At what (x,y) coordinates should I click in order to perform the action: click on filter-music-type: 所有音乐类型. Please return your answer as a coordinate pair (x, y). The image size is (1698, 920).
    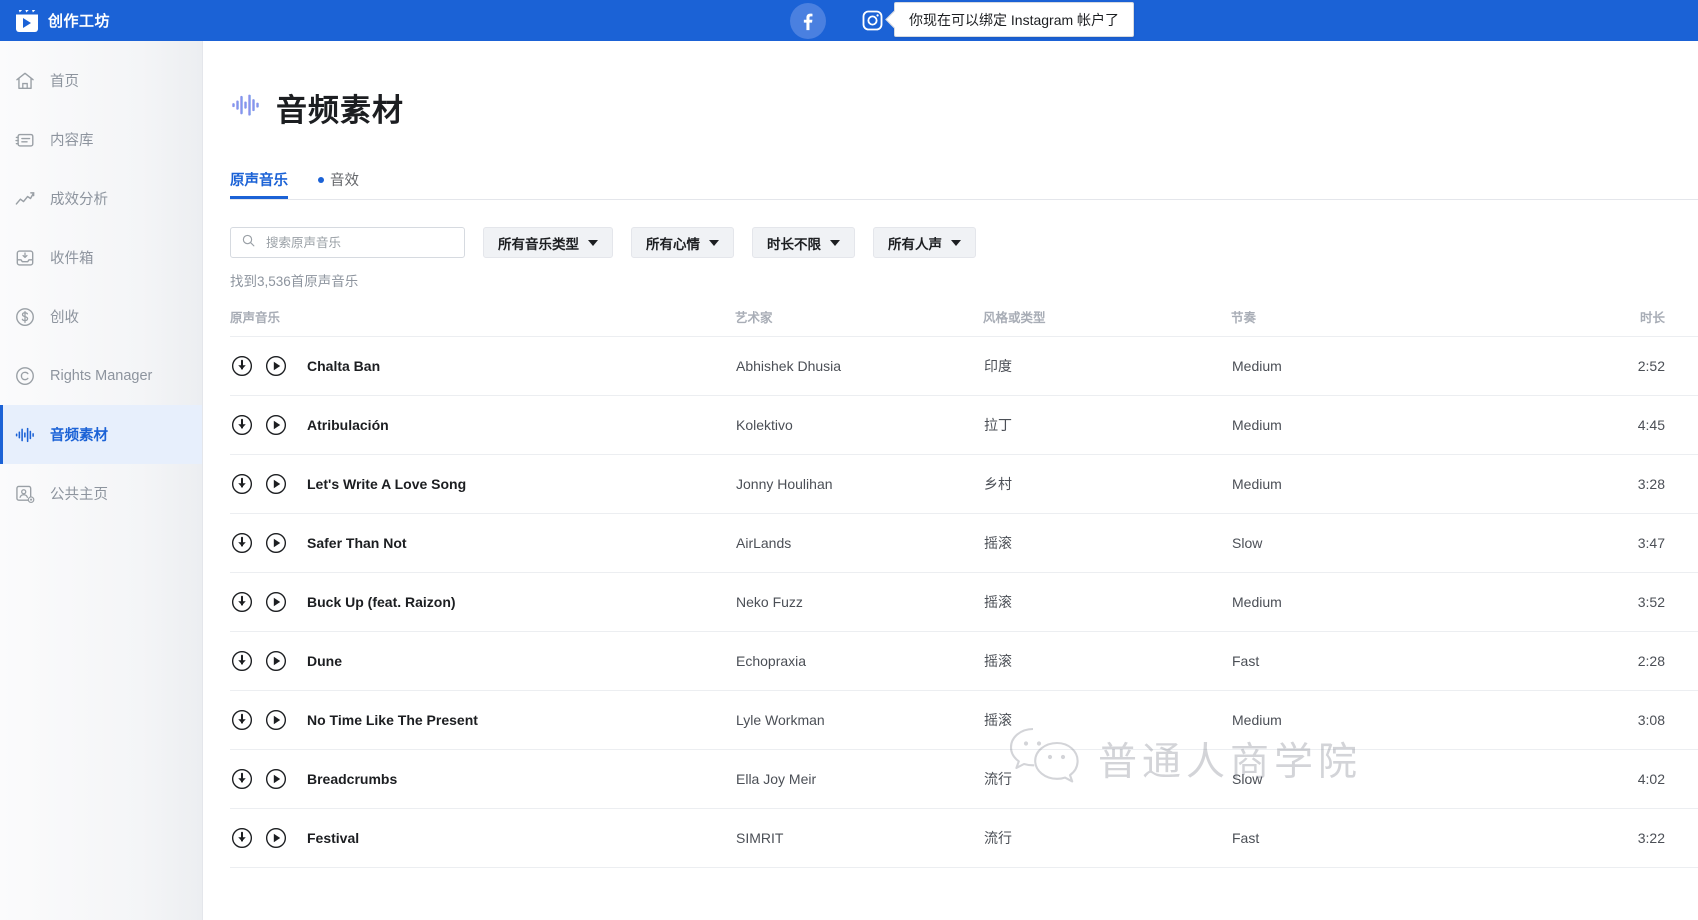
    Looking at the image, I should click on (548, 242).